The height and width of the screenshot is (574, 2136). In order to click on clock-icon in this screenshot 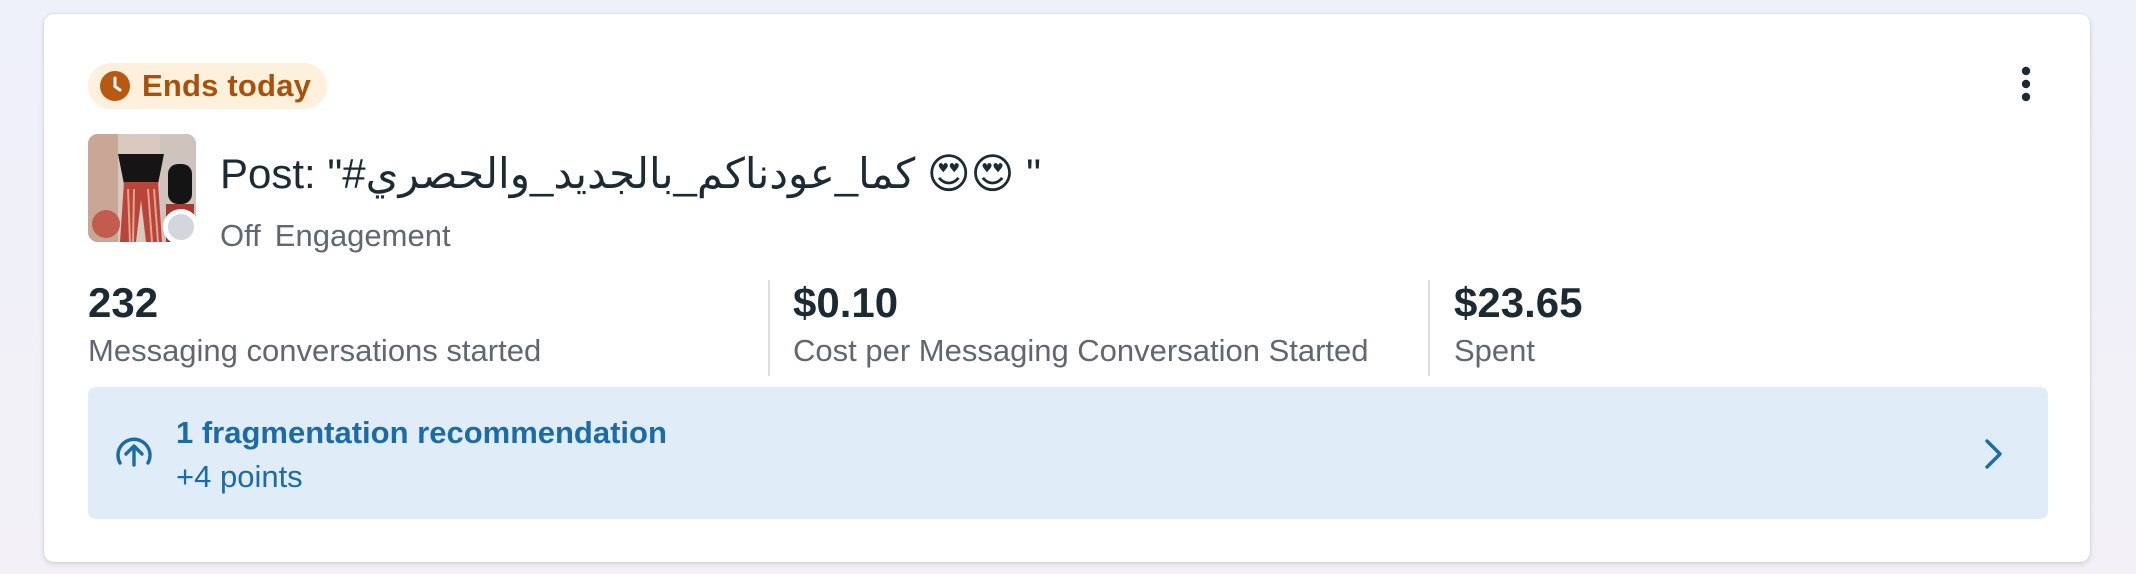, I will do `click(115, 86)`.